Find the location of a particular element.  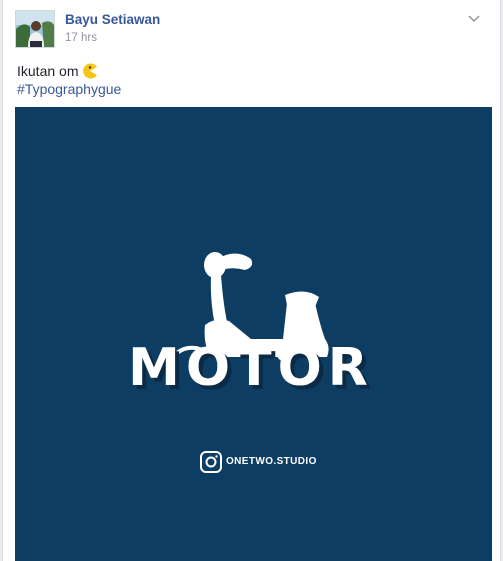

instagram-icon is located at coordinates (211, 462).